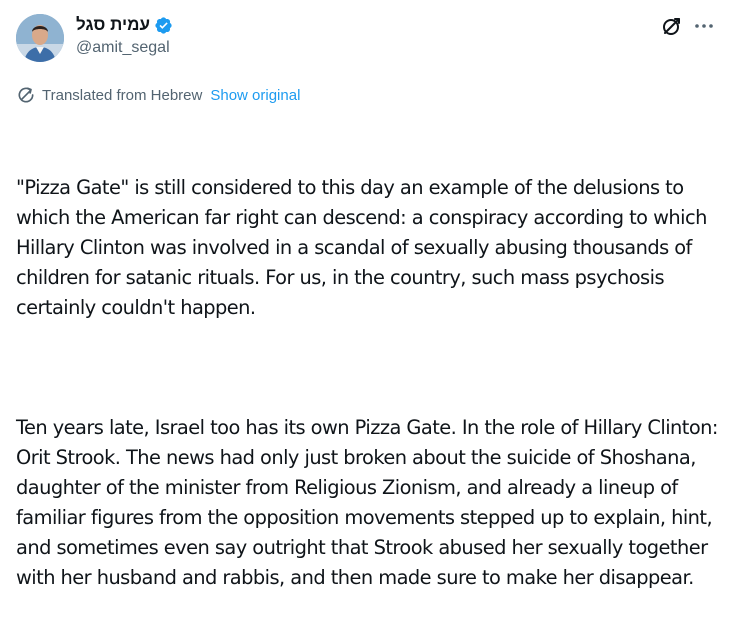  What do you see at coordinates (672, 26) in the screenshot?
I see `grok-icon` at bounding box center [672, 26].